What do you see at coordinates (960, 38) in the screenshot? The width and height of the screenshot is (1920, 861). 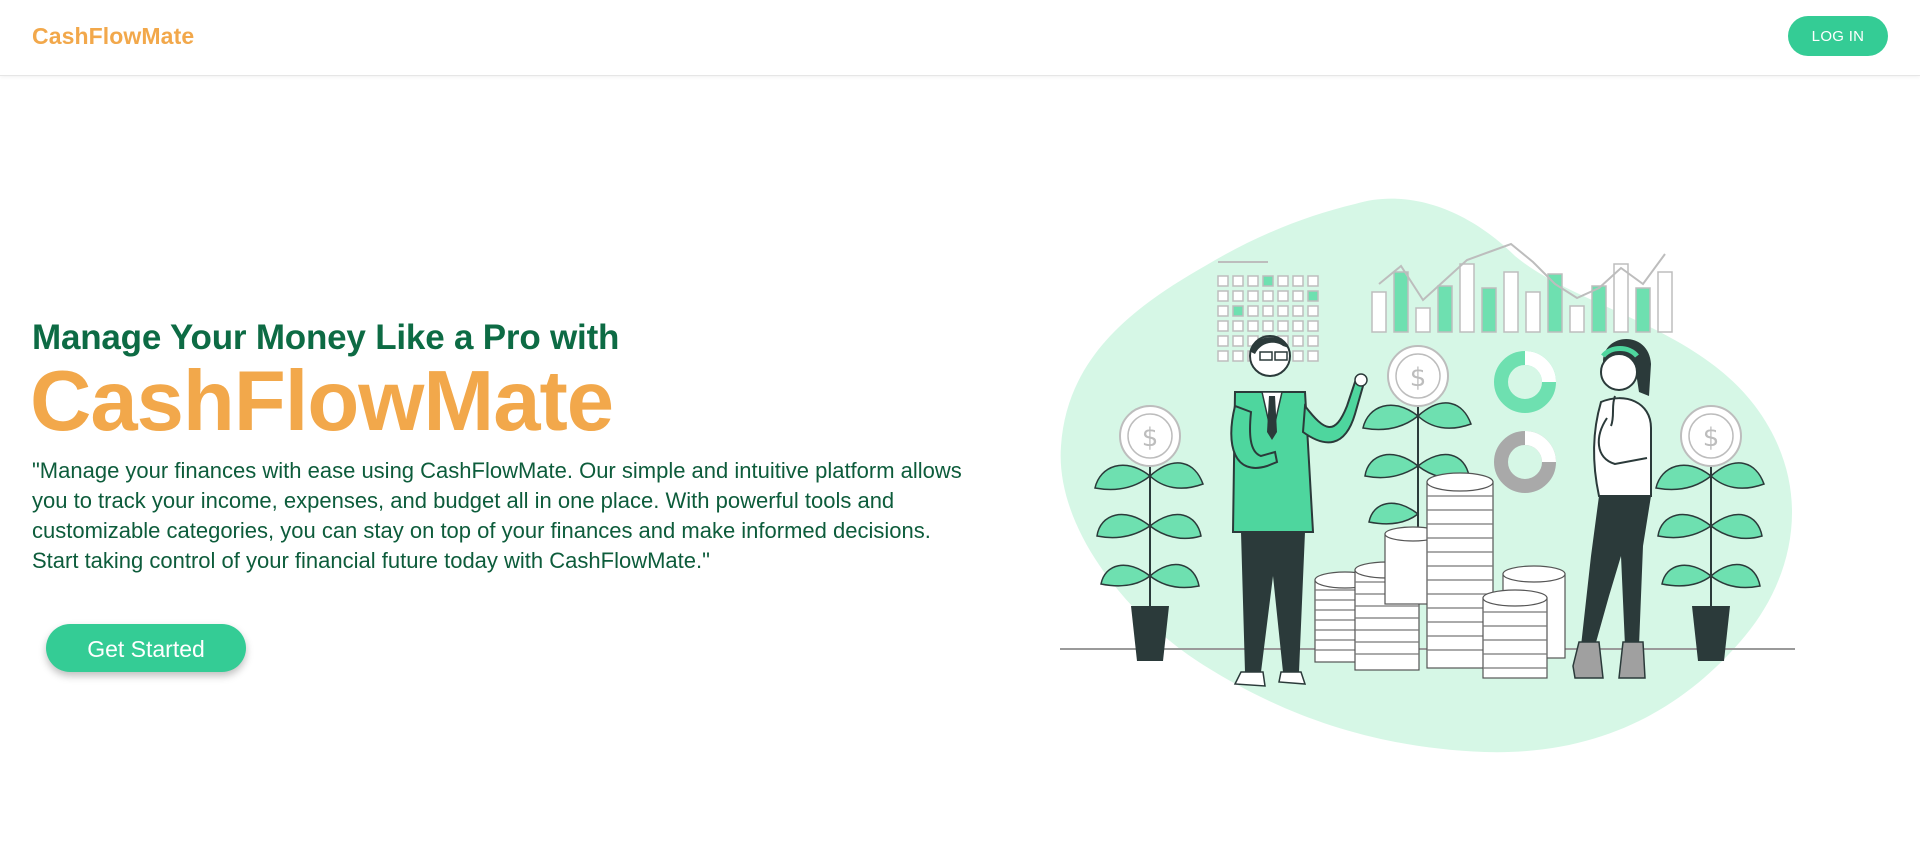 I see `top-navbar: CashFlowMate LOG IN` at bounding box center [960, 38].